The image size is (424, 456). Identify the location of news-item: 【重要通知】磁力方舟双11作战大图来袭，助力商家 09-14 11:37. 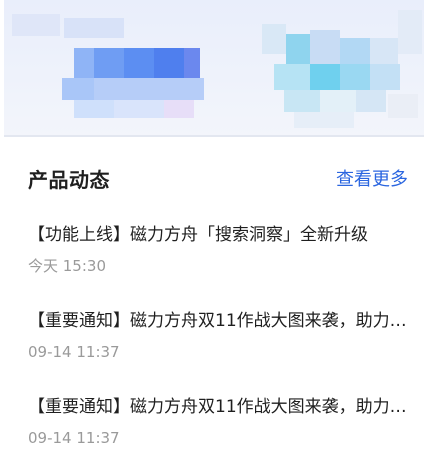
(212, 425).